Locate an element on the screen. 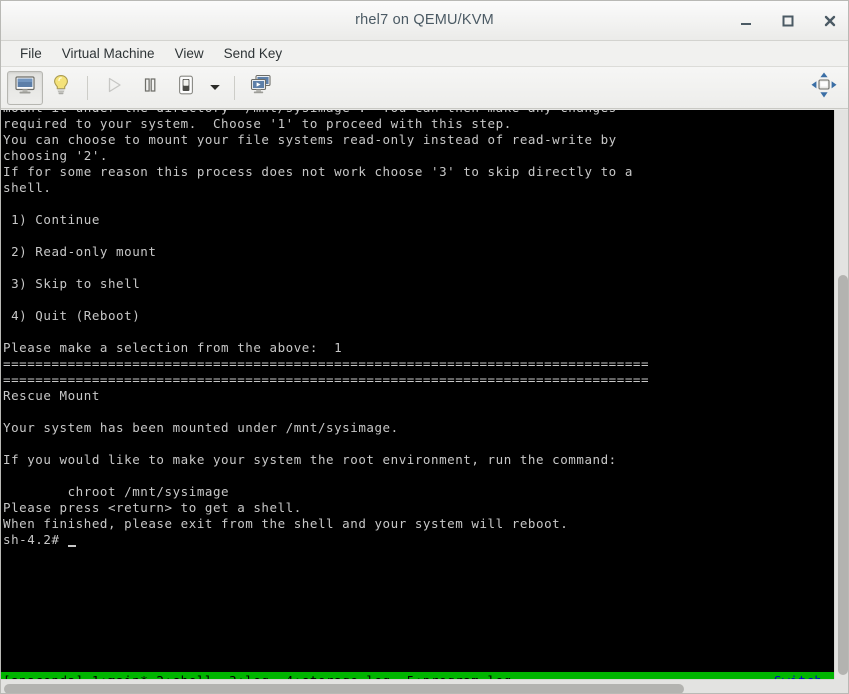 Image resolution: width=849 pixels, height=694 pixels. terminal-line: chroot /mnt/sysimage is located at coordinates (116, 491).